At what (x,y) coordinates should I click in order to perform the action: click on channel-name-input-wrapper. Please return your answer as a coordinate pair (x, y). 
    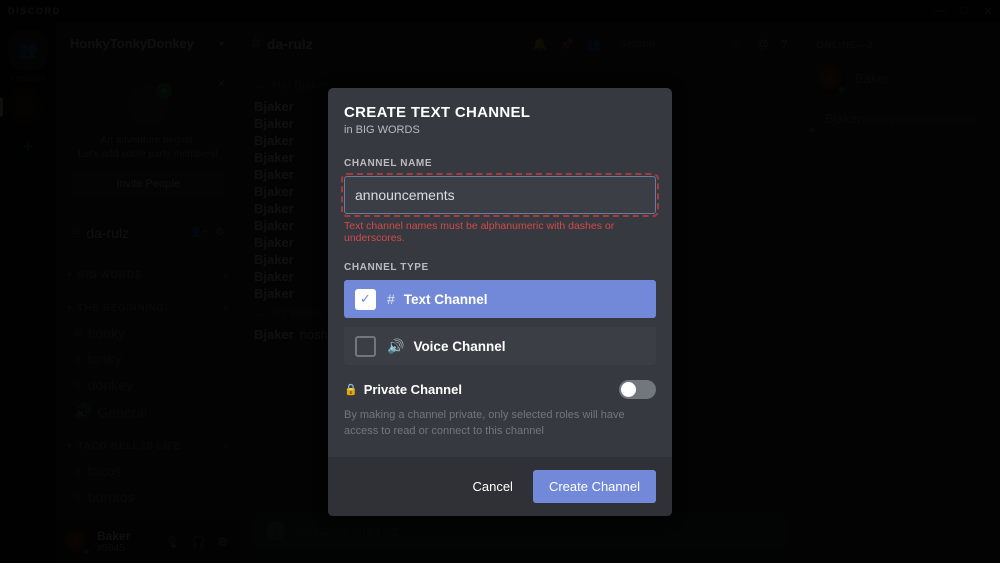
    Looking at the image, I should click on (500, 195).